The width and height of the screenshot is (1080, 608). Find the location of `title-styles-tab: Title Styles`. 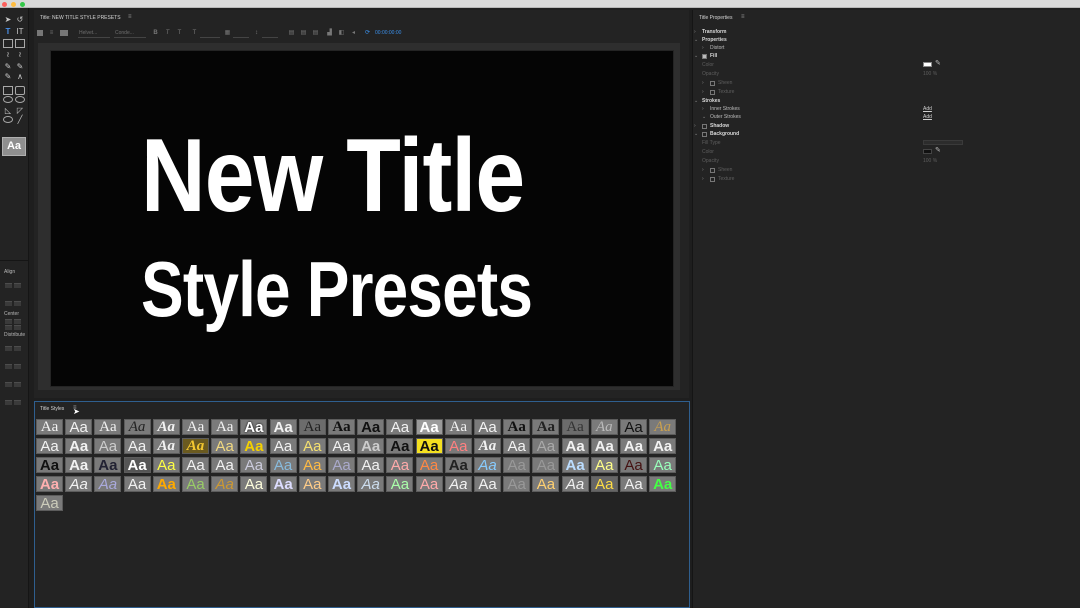

title-styles-tab: Title Styles is located at coordinates (52, 409).